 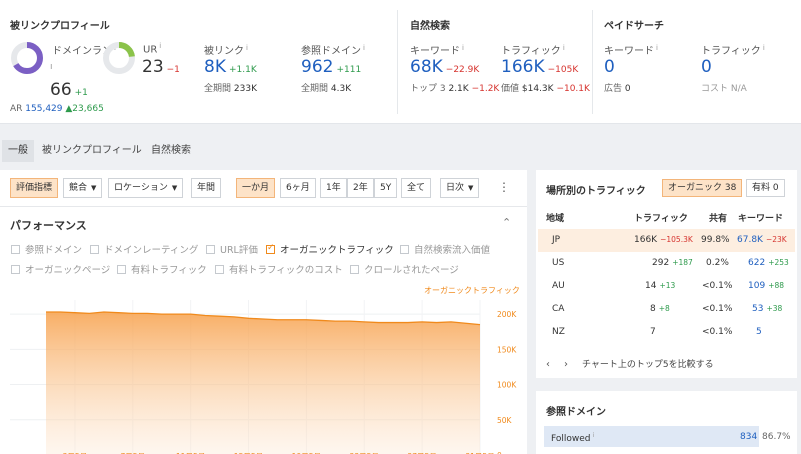 What do you see at coordinates (733, 49) in the screenshot?
I see `paid-traffic-label: トラフィック i` at bounding box center [733, 49].